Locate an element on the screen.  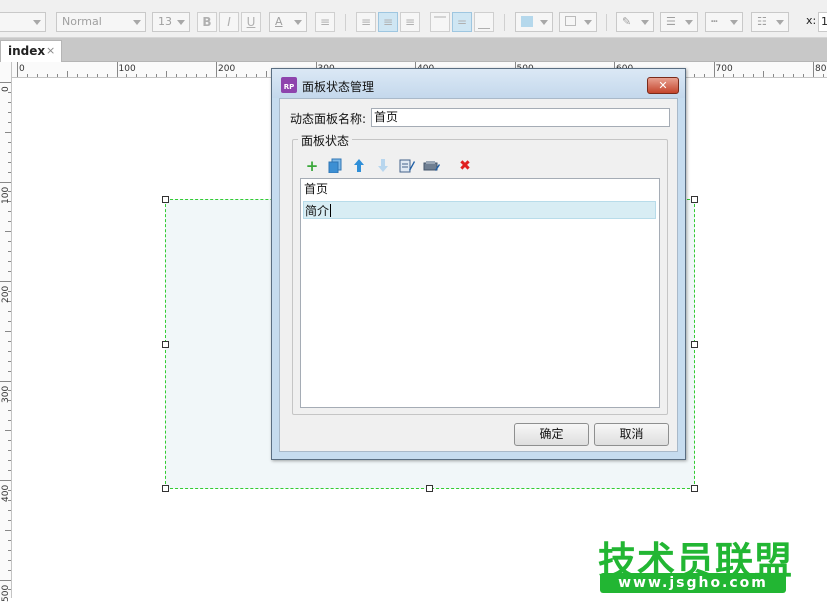
valign-top-icon: ⎺ is located at coordinates (440, 22).